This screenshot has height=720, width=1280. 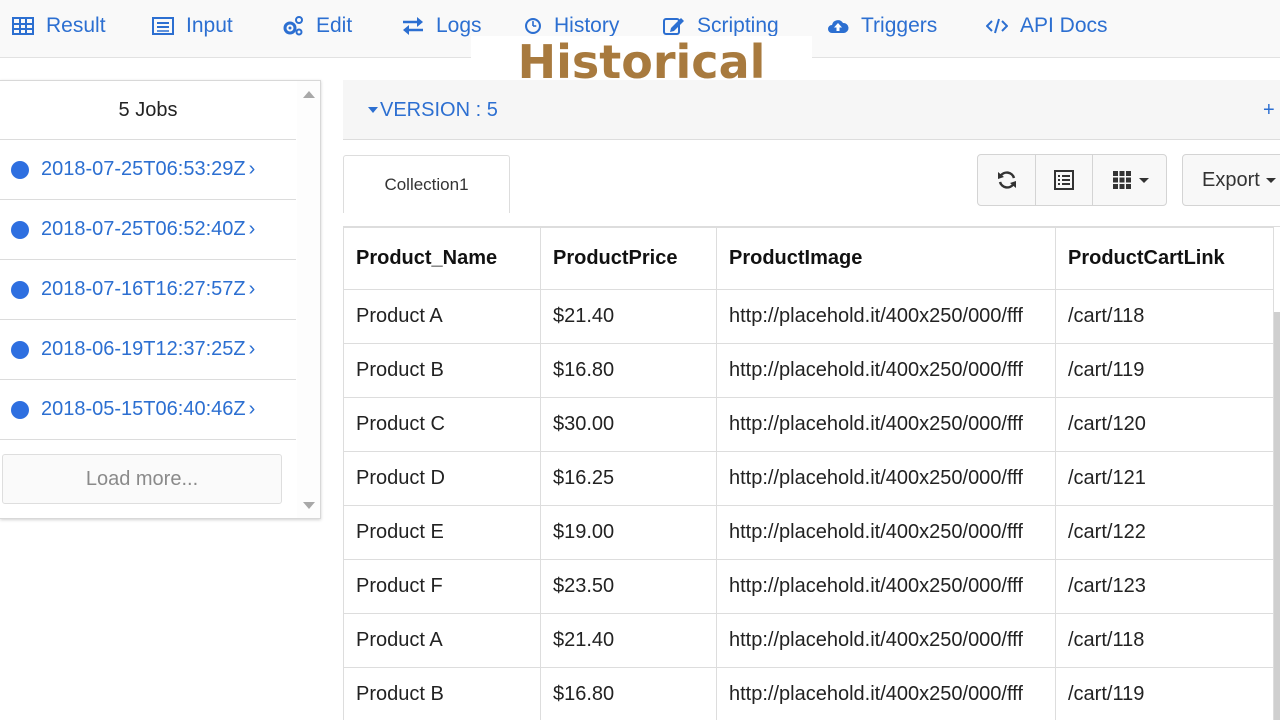 I want to click on scroll-up-arrow-icon, so click(x=309, y=94).